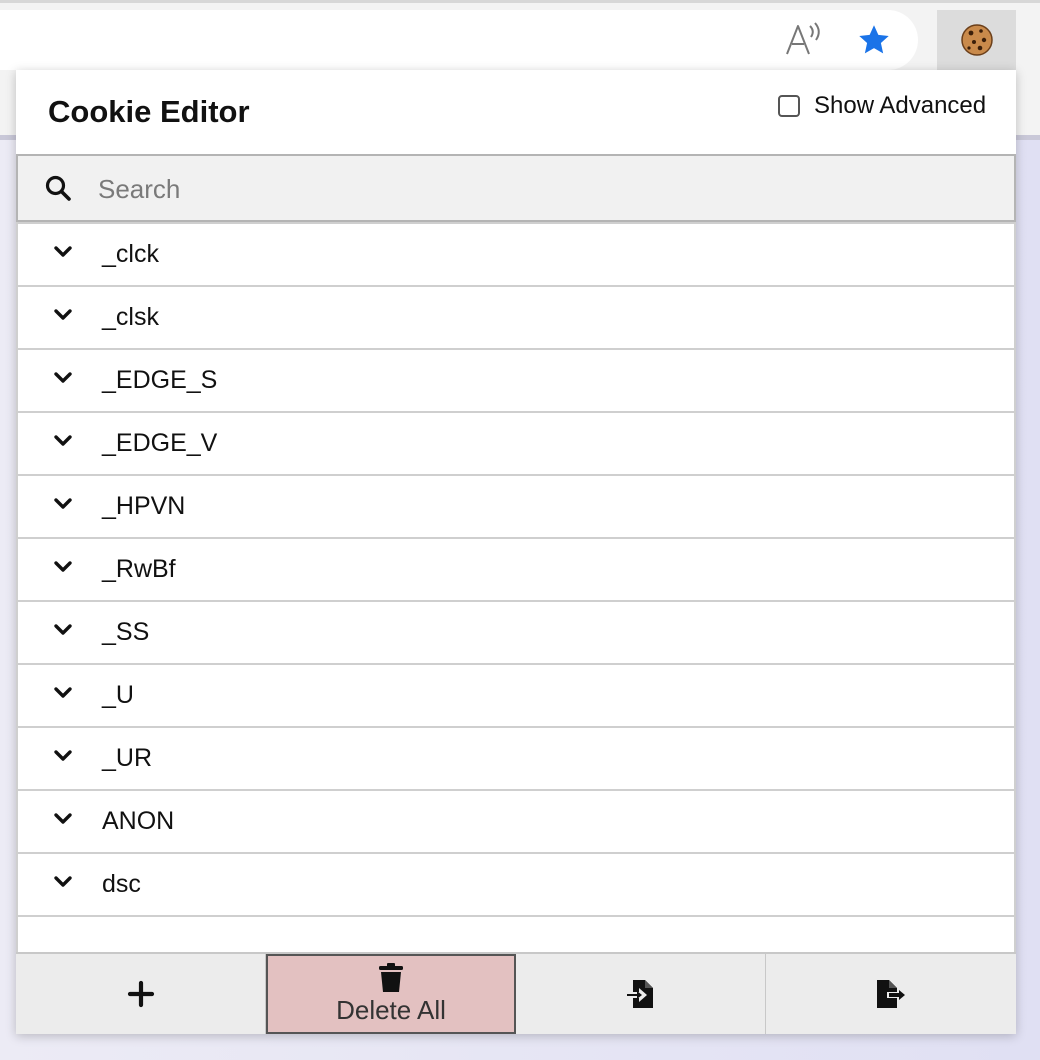 Image resolution: width=1040 pixels, height=1060 pixels. I want to click on cookie-row: _EDGE_S, so click(516, 380).